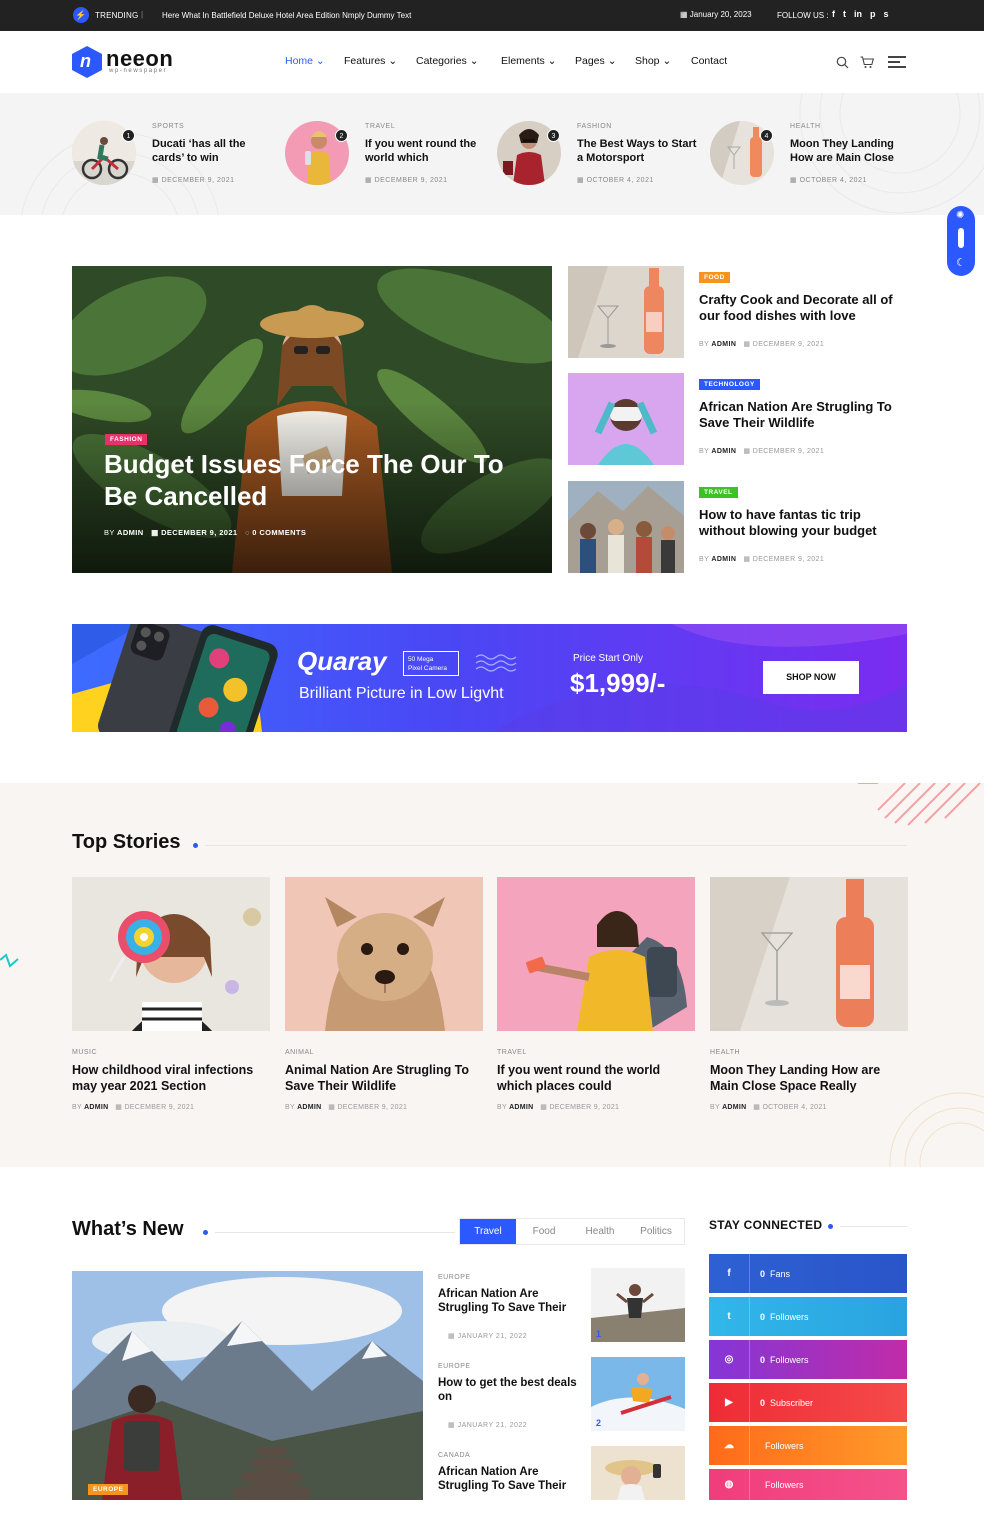 This screenshot has height=1540, width=1000. I want to click on tab-food: Food, so click(544, 1231).